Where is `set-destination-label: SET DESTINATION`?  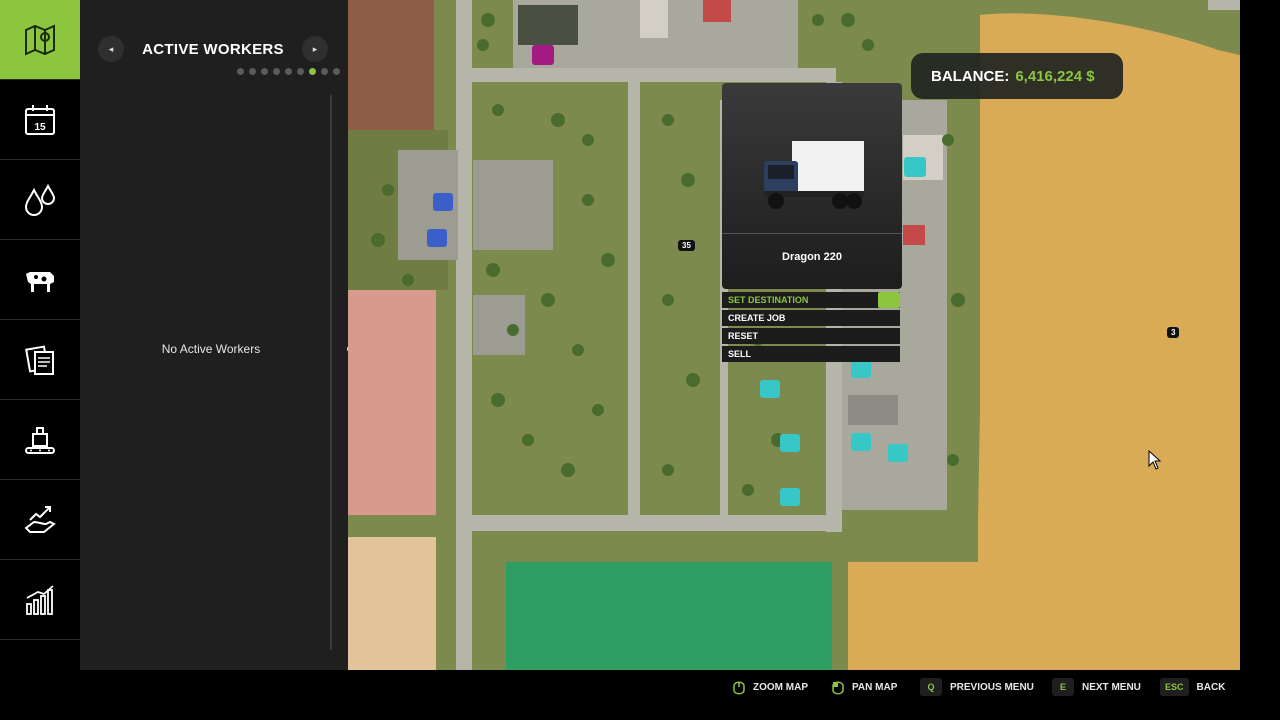 set-destination-label: SET DESTINATION is located at coordinates (768, 300).